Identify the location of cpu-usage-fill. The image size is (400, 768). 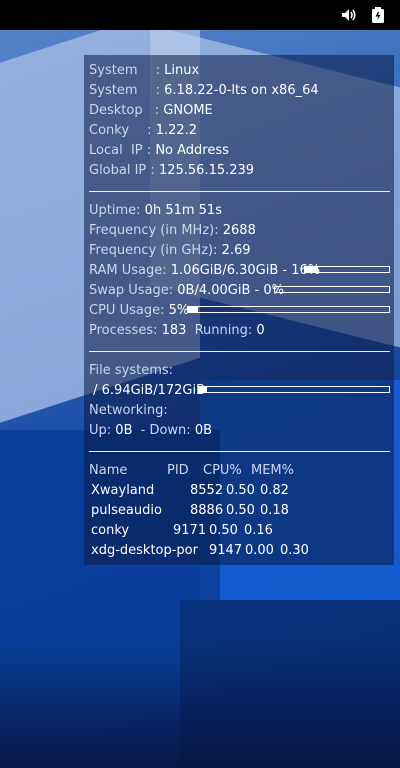
(193, 309).